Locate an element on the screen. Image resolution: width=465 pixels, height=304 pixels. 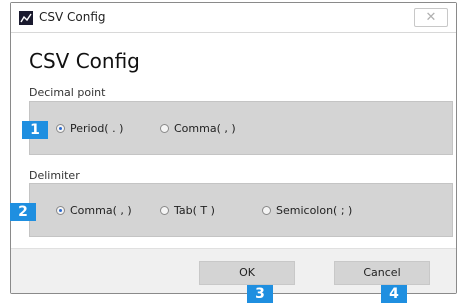
radio-tab-label: Tab( T ) is located at coordinates (194, 210).